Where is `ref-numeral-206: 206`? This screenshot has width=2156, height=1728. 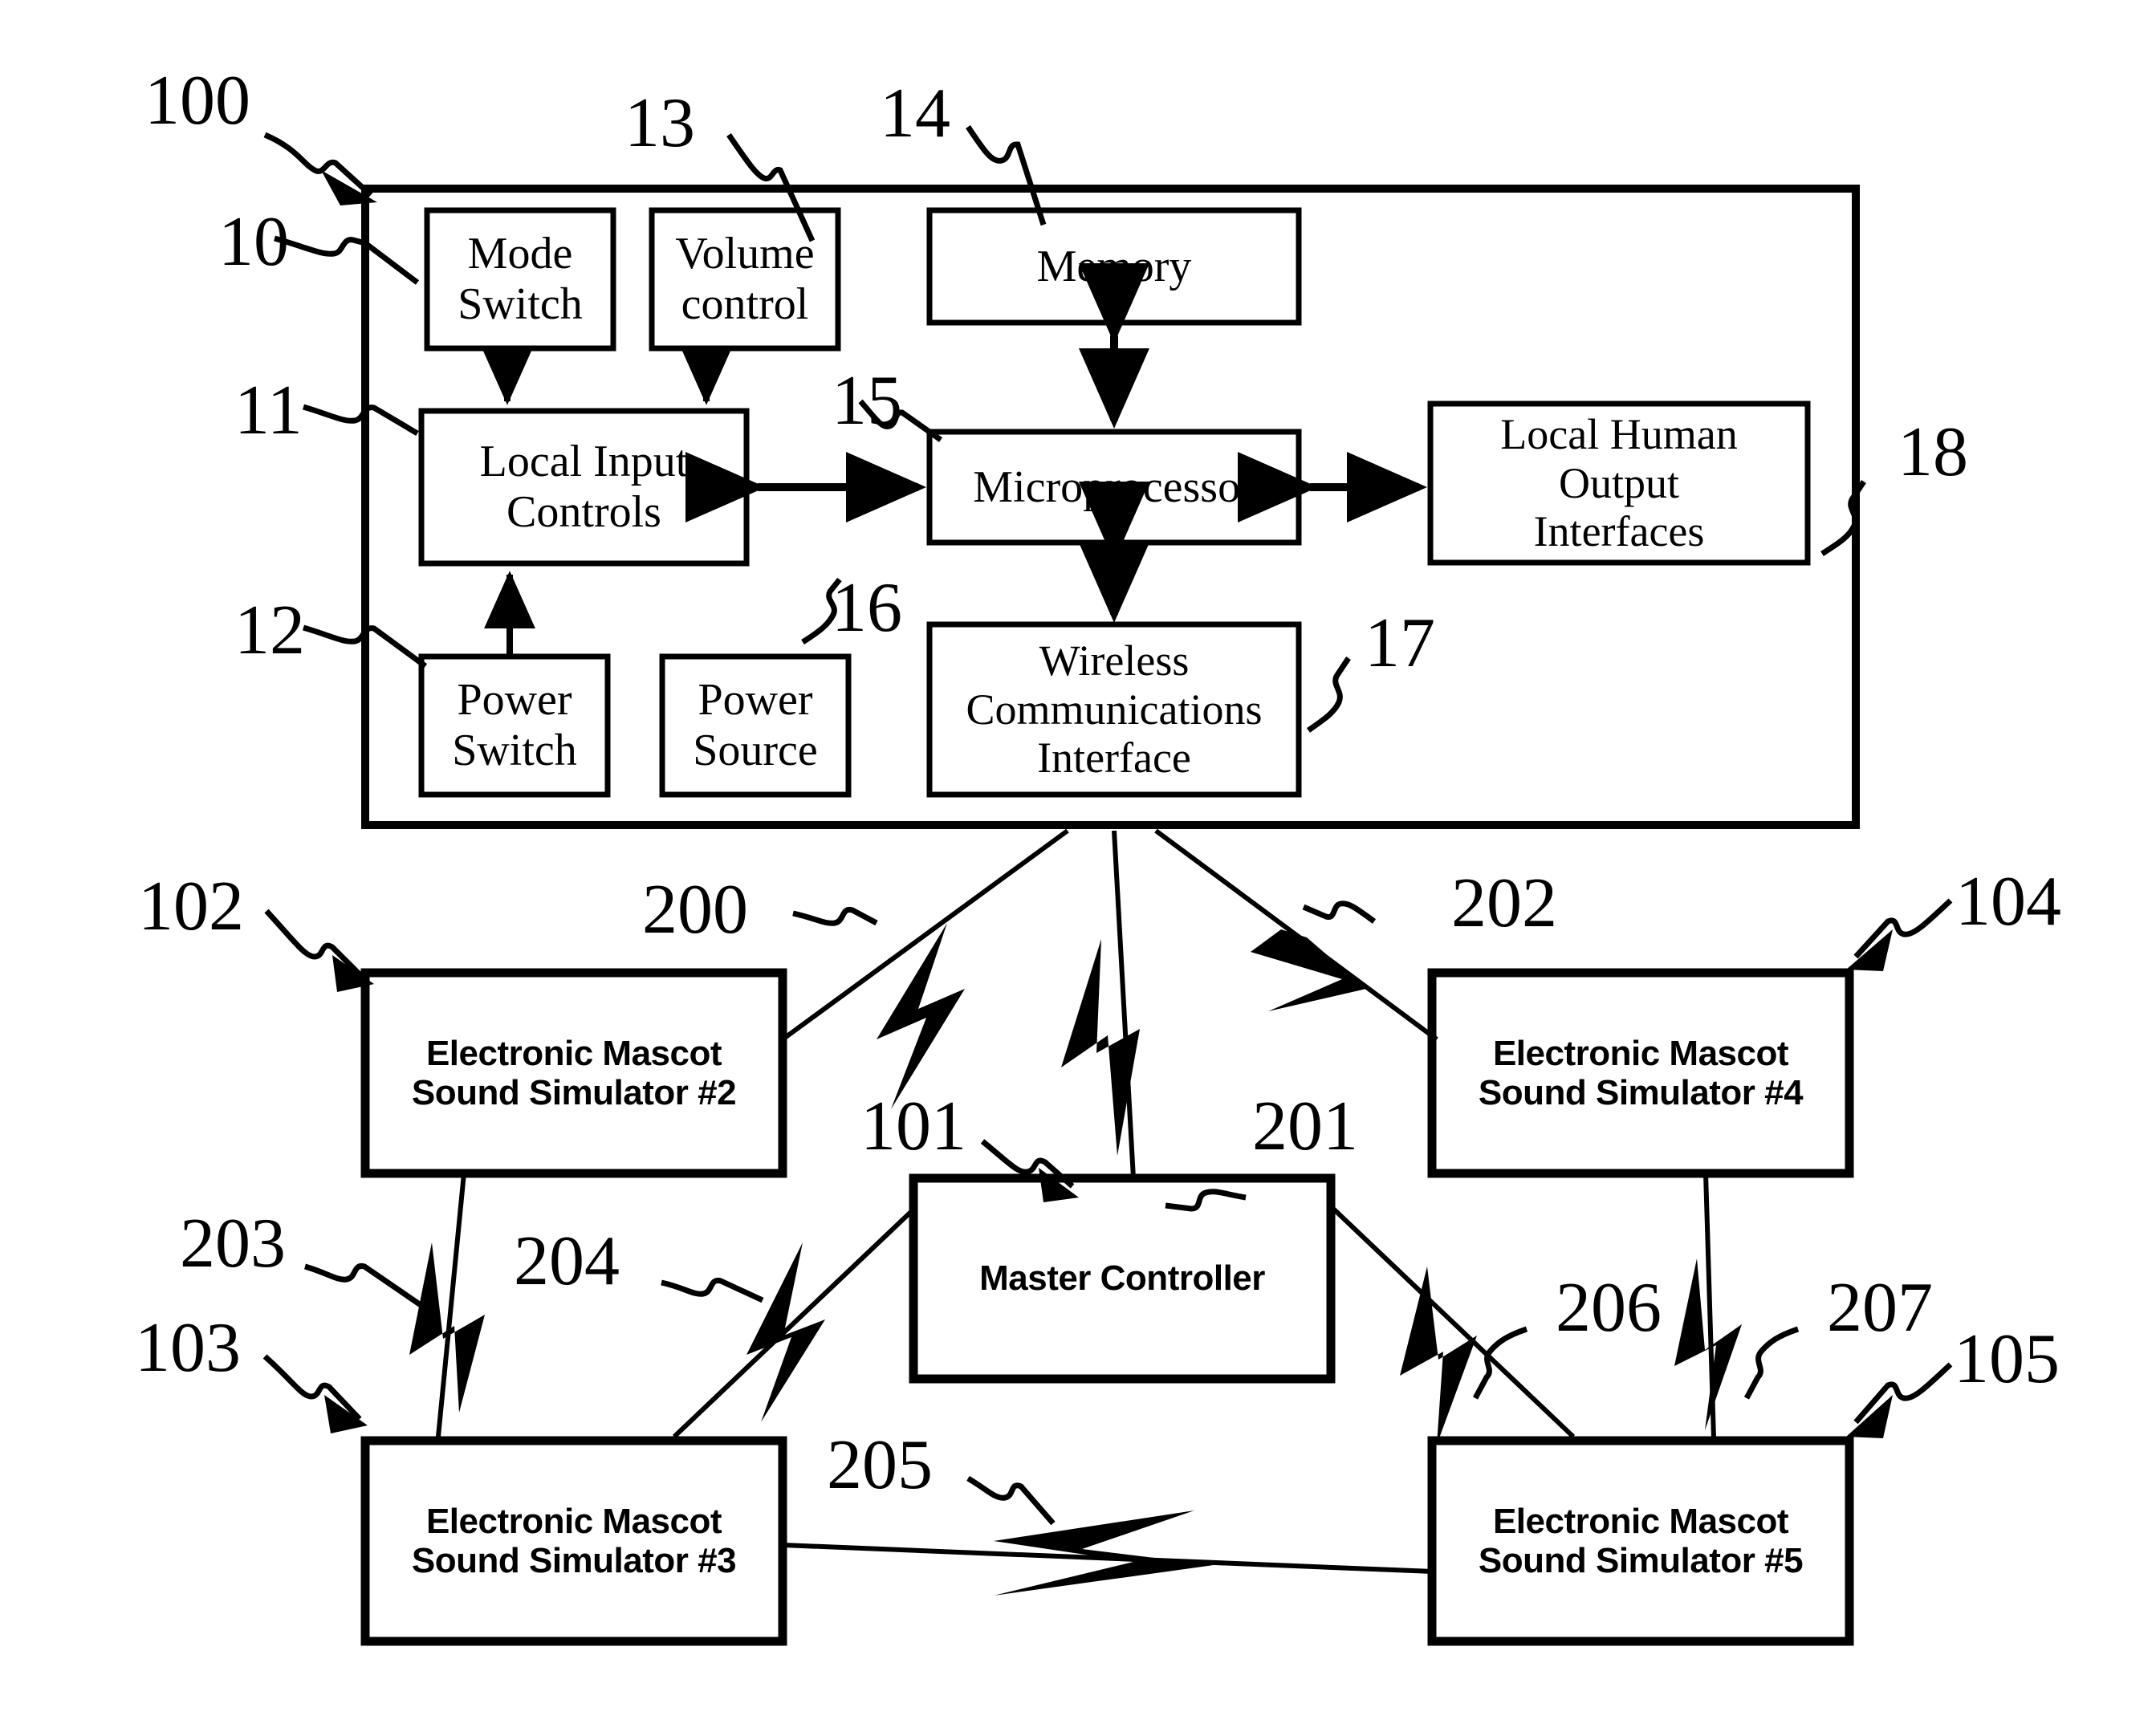
ref-numeral-206: 206 is located at coordinates (1609, 1308).